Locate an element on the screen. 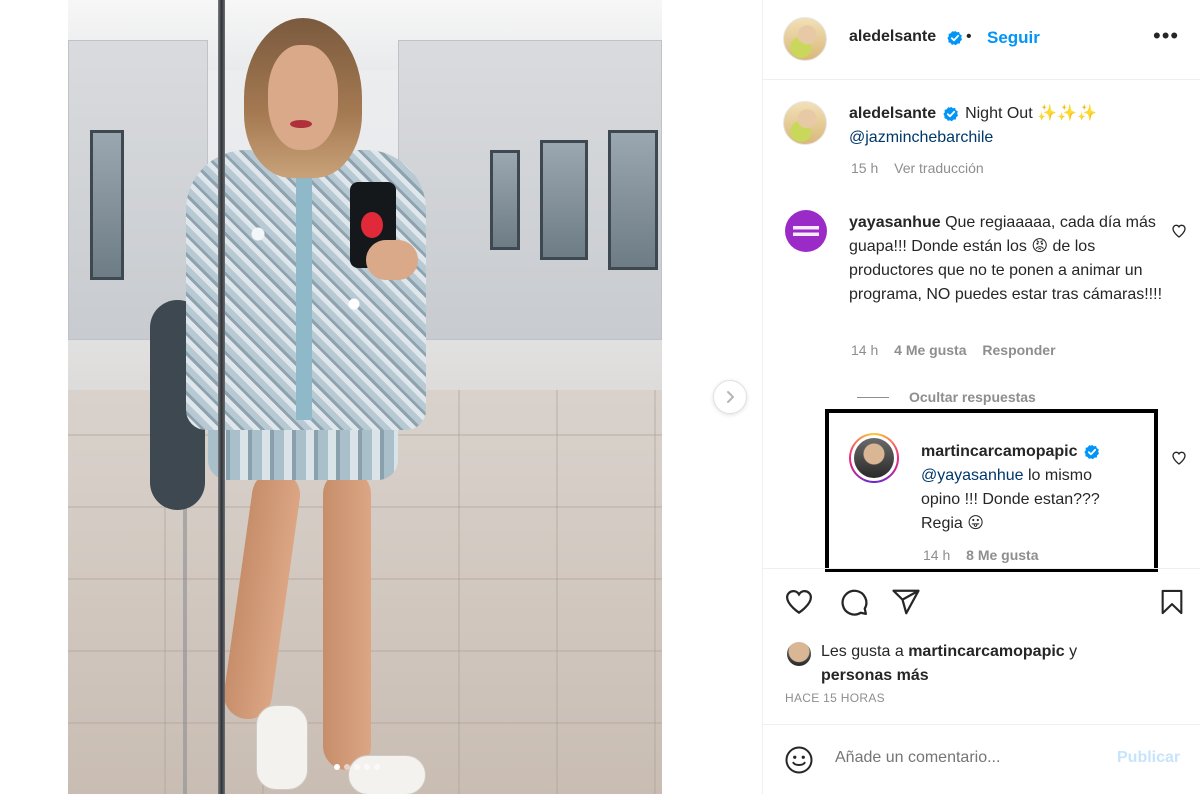 The width and height of the screenshot is (1200, 794). comment-username: yayasanhue is located at coordinates (895, 222).